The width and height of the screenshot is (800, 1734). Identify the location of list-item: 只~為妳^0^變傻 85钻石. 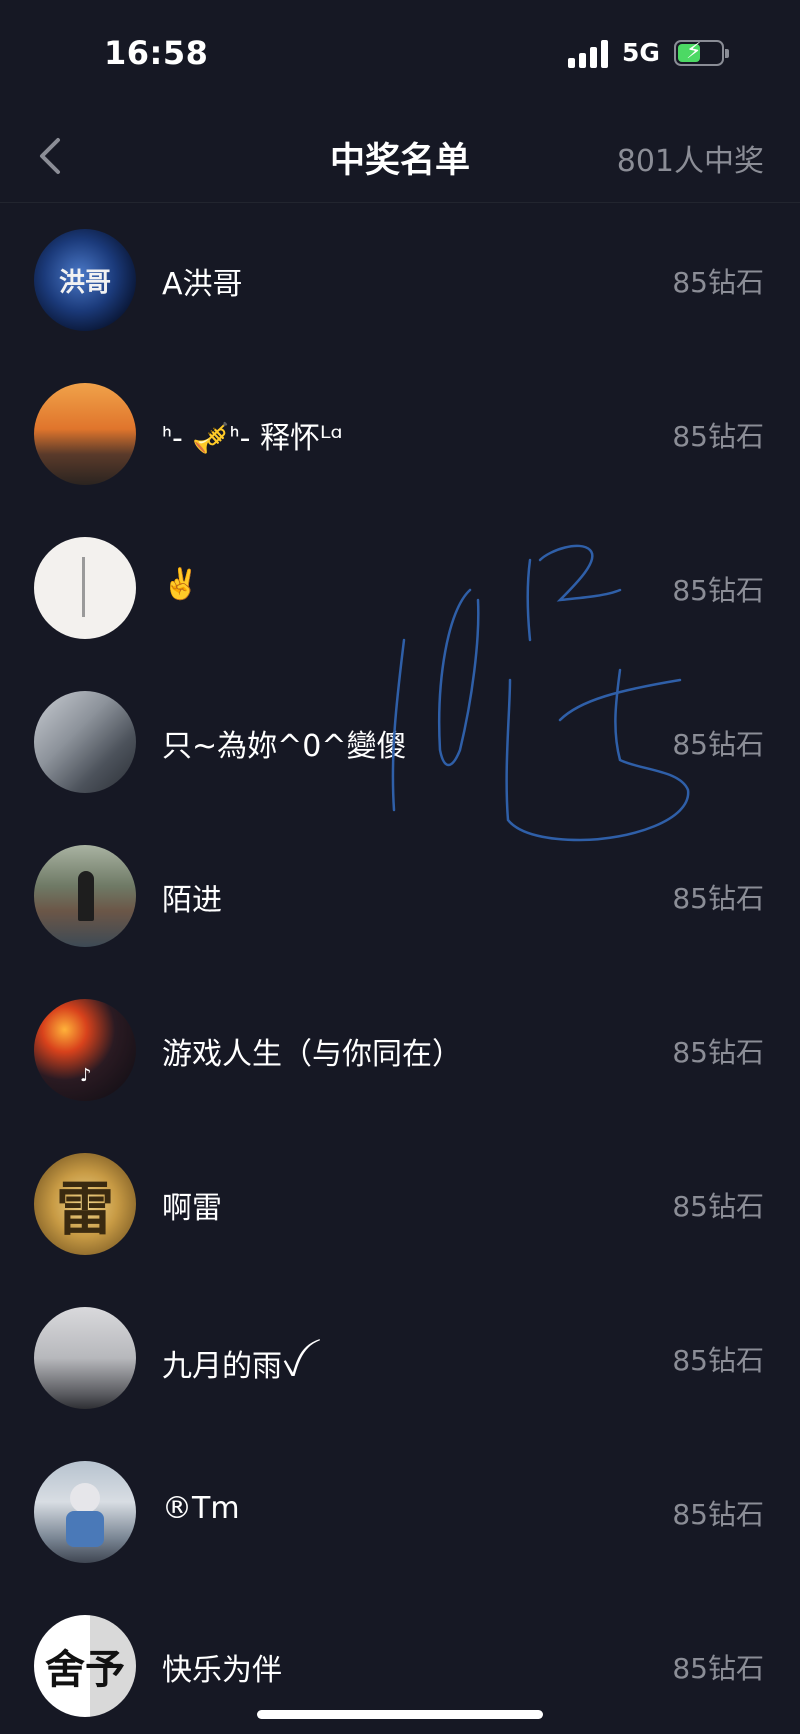
(400, 742).